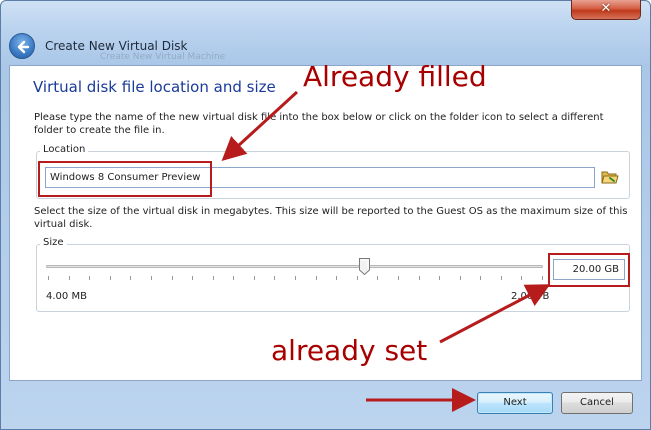  What do you see at coordinates (395, 76) in the screenshot?
I see `annotation-already-filled: Already filled` at bounding box center [395, 76].